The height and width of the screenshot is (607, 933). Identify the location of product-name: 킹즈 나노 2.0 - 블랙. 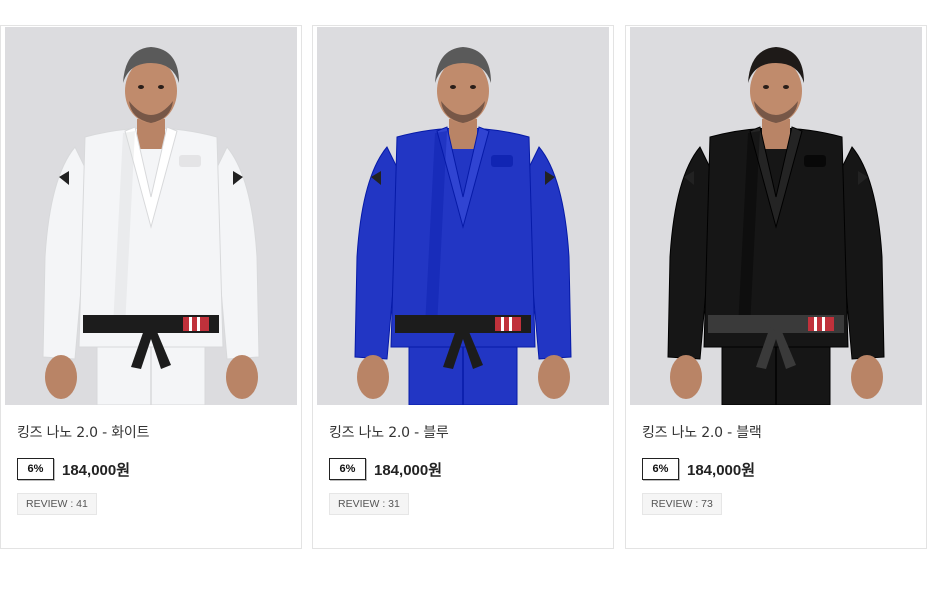
(702, 432).